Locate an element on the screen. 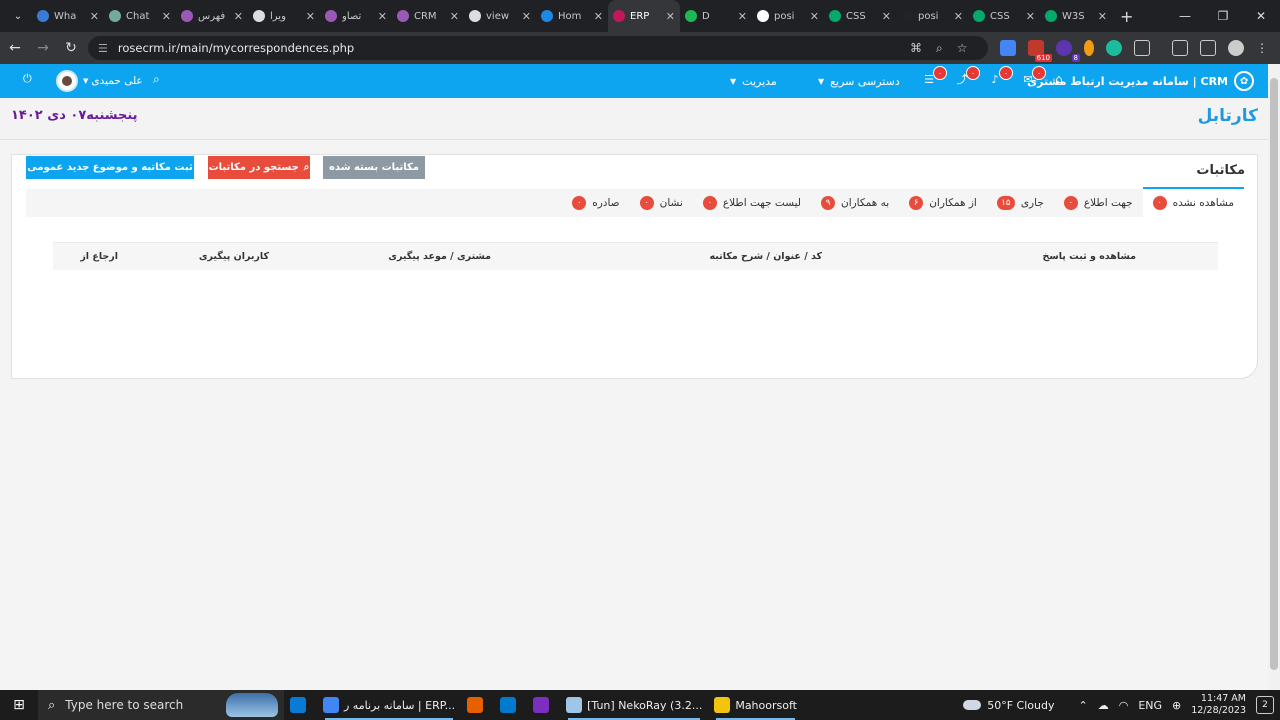 The width and height of the screenshot is (1280, 720). network-icon: ⊕ is located at coordinates (1176, 705).